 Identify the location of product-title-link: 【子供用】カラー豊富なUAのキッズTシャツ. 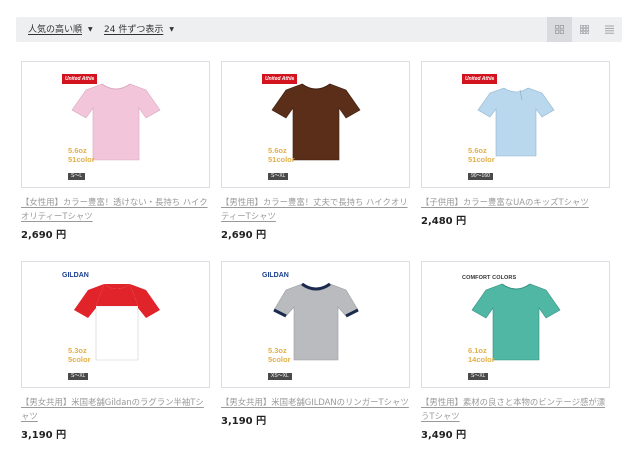
(515, 202).